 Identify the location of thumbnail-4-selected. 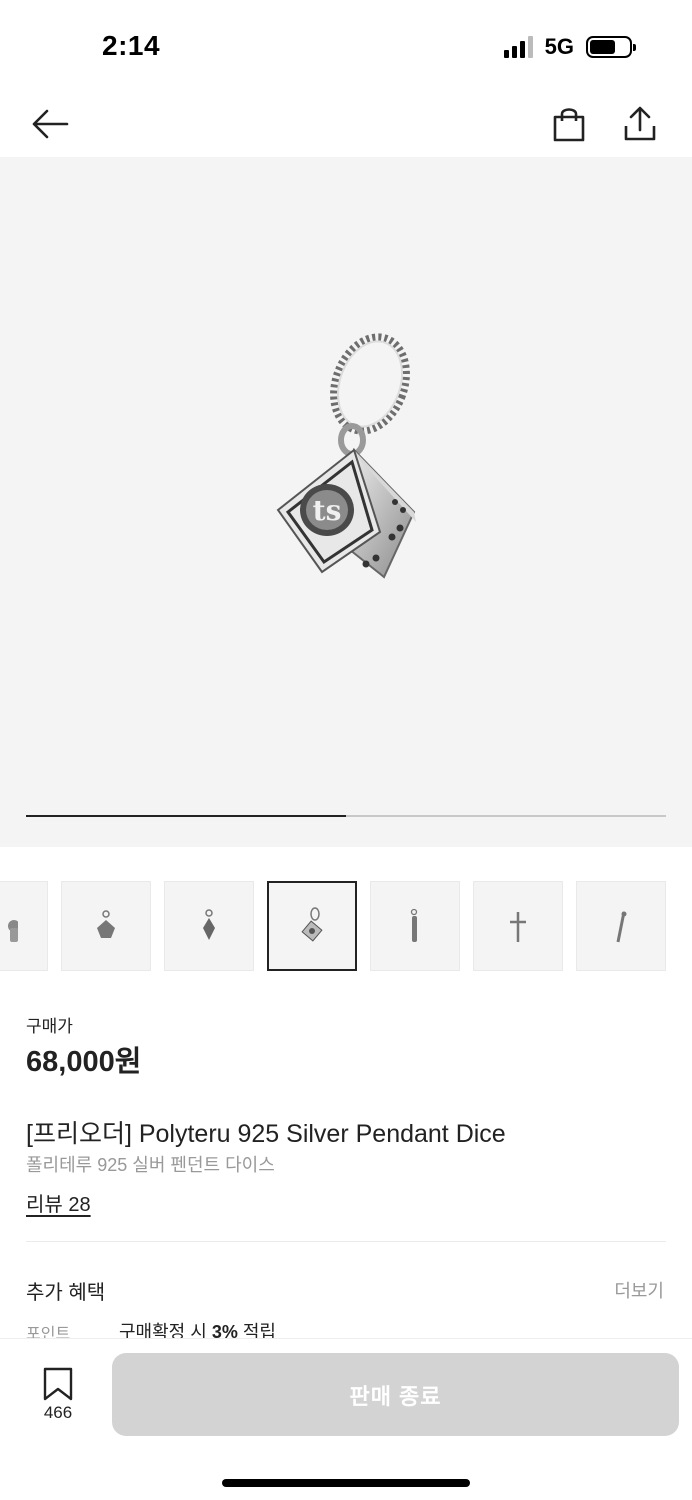
(312, 926).